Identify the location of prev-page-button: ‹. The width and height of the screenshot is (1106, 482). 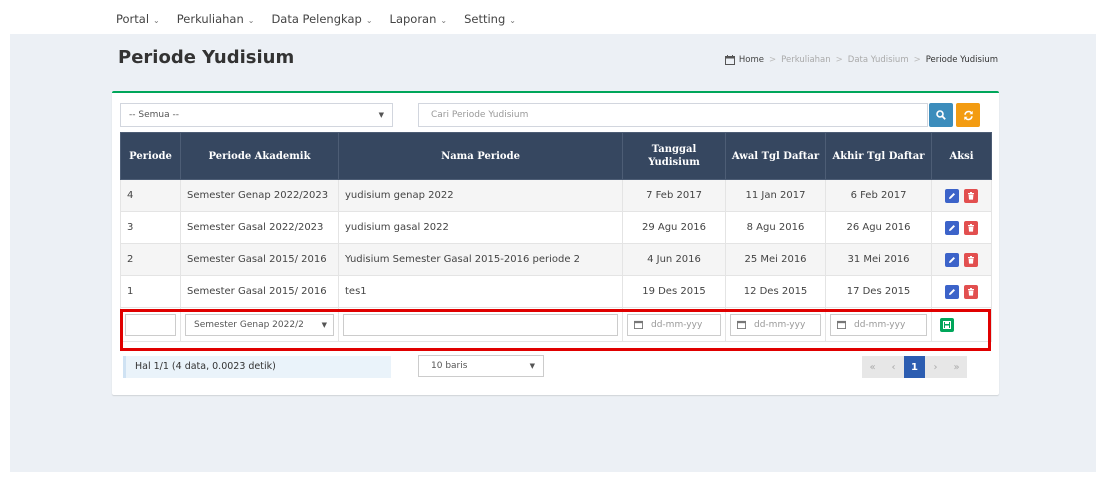
(893, 367).